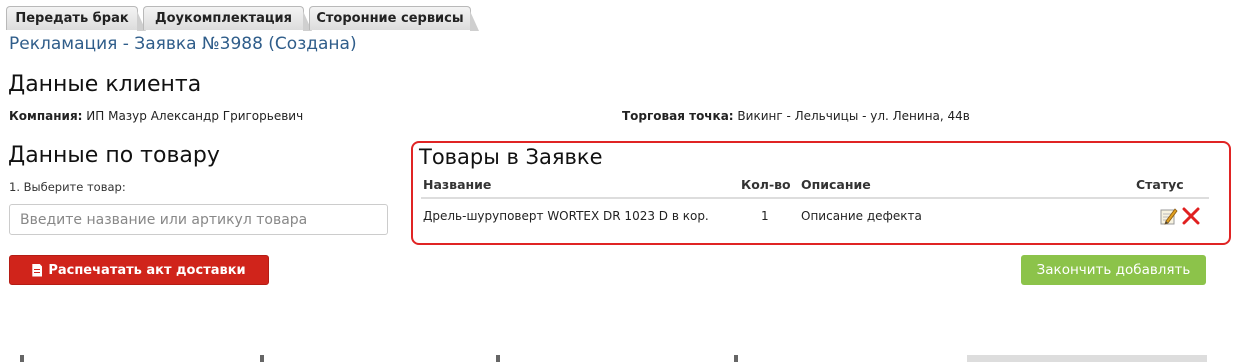  Describe the element at coordinates (566, 216) in the screenshot. I see `item-name: Дрель-шуруповерт WORTEX DR 1023 D в кор.` at that location.